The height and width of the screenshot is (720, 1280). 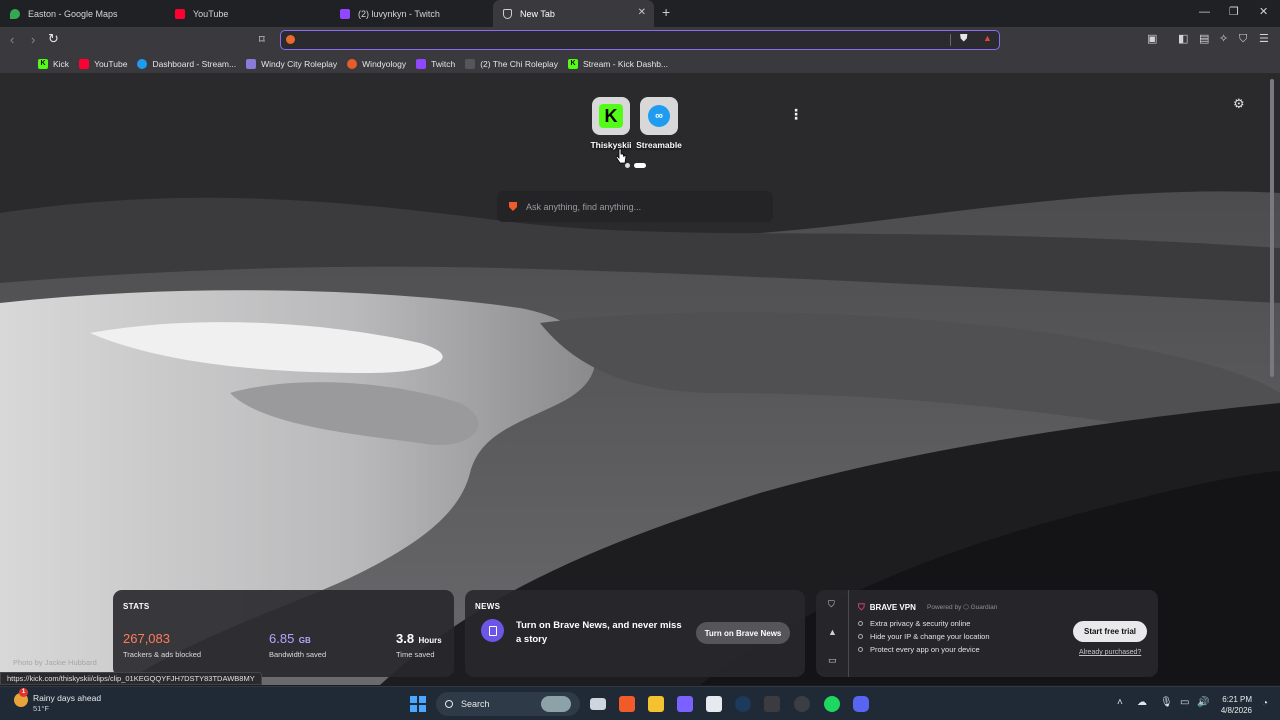 I want to click on top-site-streamable: ∞ Streamable, so click(x=659, y=123).